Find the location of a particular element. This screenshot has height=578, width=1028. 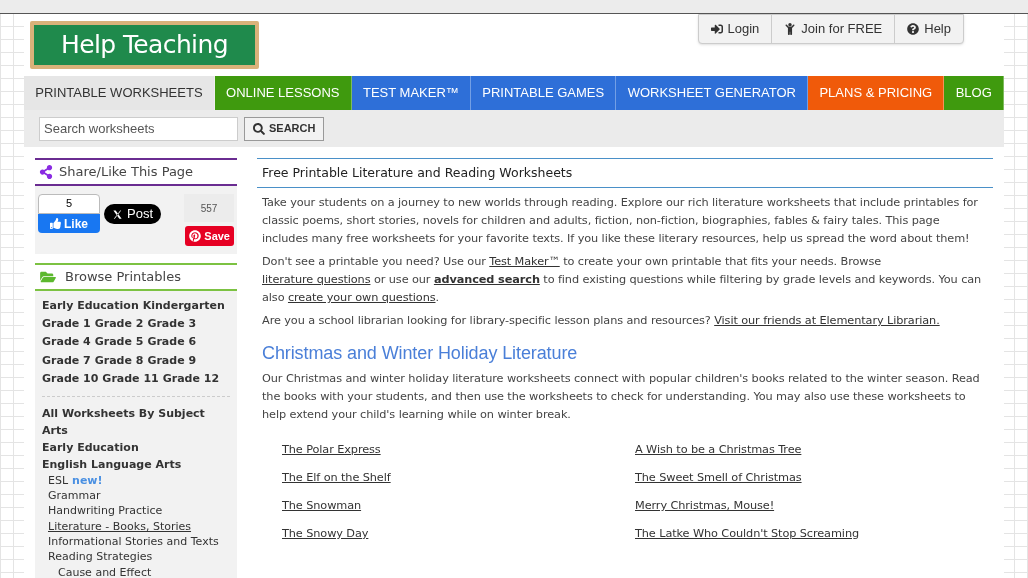

help-icon is located at coordinates (913, 29).